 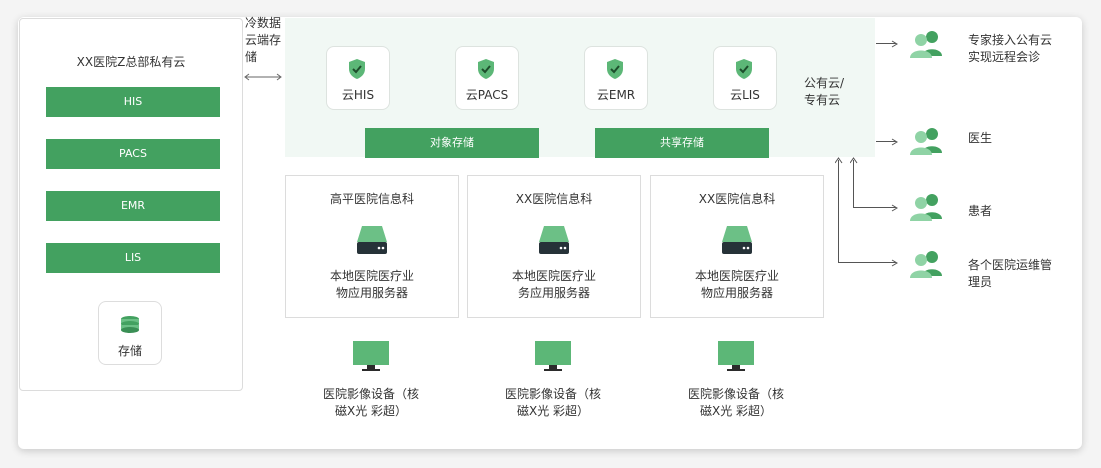 What do you see at coordinates (824, 91) in the screenshot?
I see `public-cloud-label: 公有云/ 专有云` at bounding box center [824, 91].